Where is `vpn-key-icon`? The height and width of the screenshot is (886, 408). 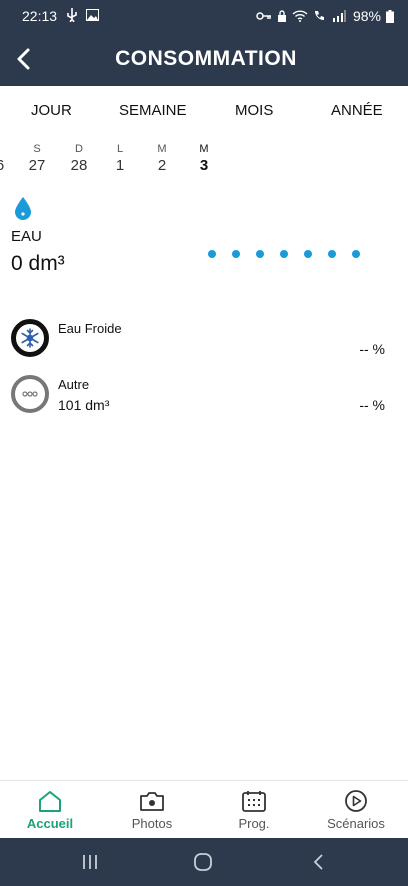 vpn-key-icon is located at coordinates (263, 16).